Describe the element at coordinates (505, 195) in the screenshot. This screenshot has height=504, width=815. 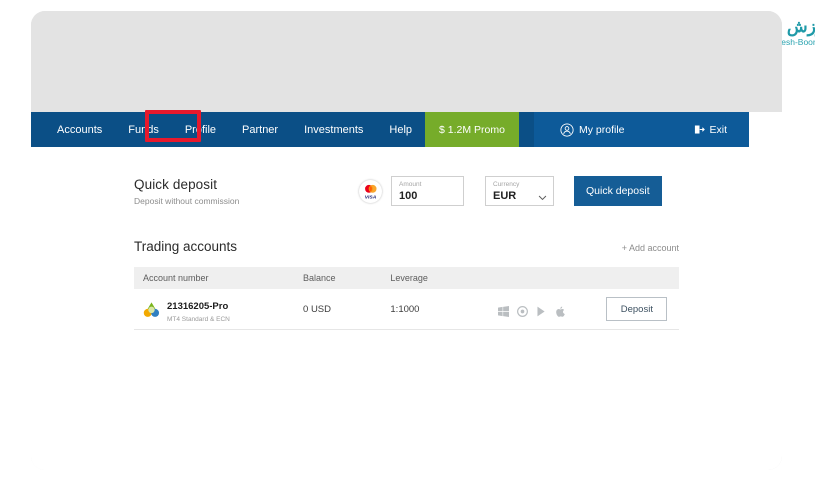
I see `currency-value: EUR` at that location.